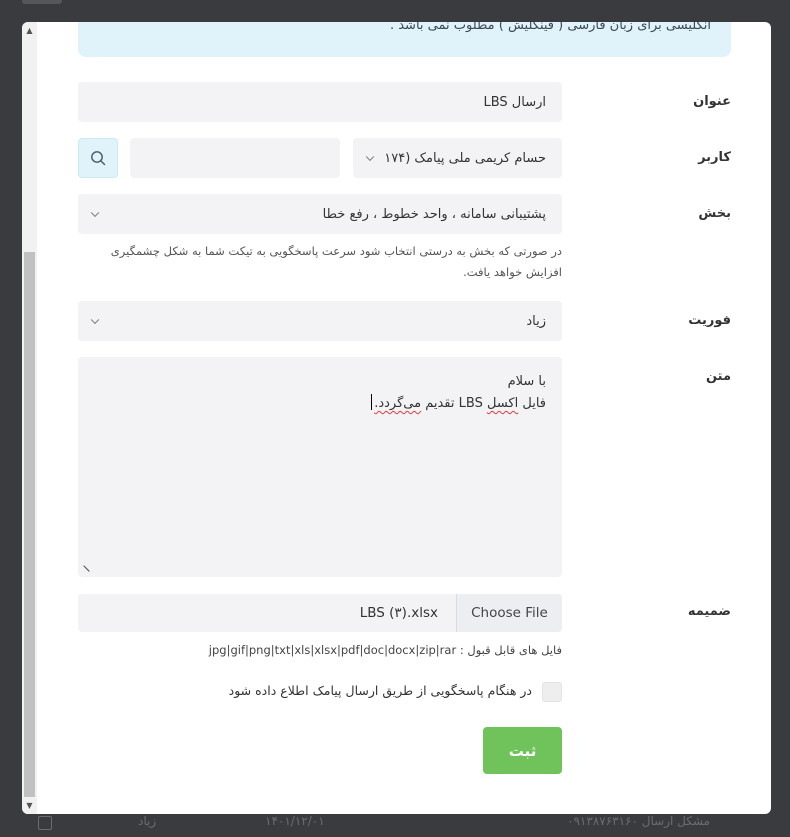 Image resolution: width=790 pixels, height=837 pixels. I want to click on body-label: متن, so click(718, 376).